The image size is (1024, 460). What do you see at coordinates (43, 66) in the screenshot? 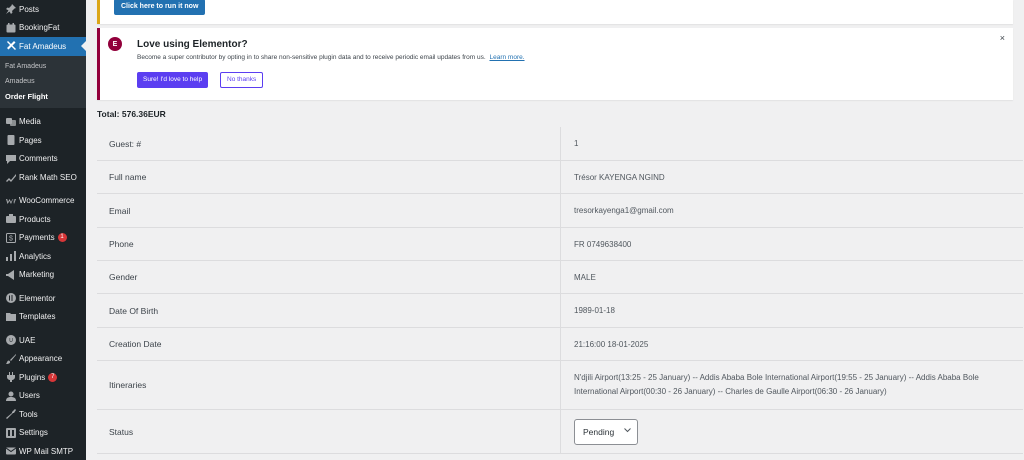
I see `submenu-item-fat-amadeus: Fat Amadeus` at bounding box center [43, 66].